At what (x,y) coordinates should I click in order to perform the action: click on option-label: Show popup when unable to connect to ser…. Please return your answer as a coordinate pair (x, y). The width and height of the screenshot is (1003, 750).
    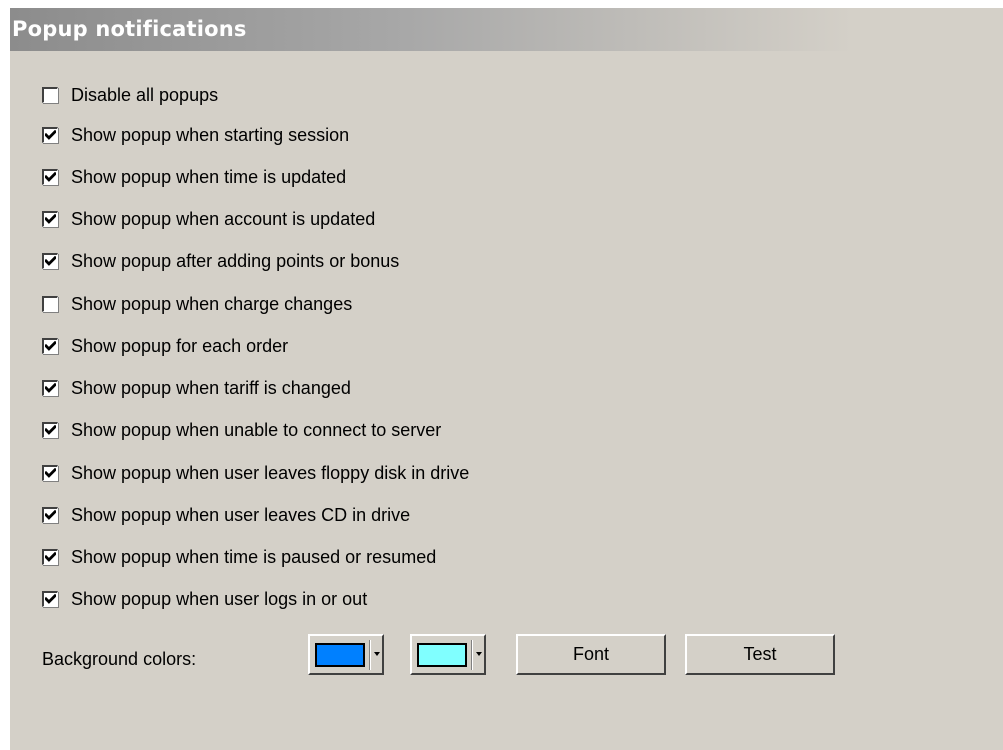
    Looking at the image, I should click on (256, 429).